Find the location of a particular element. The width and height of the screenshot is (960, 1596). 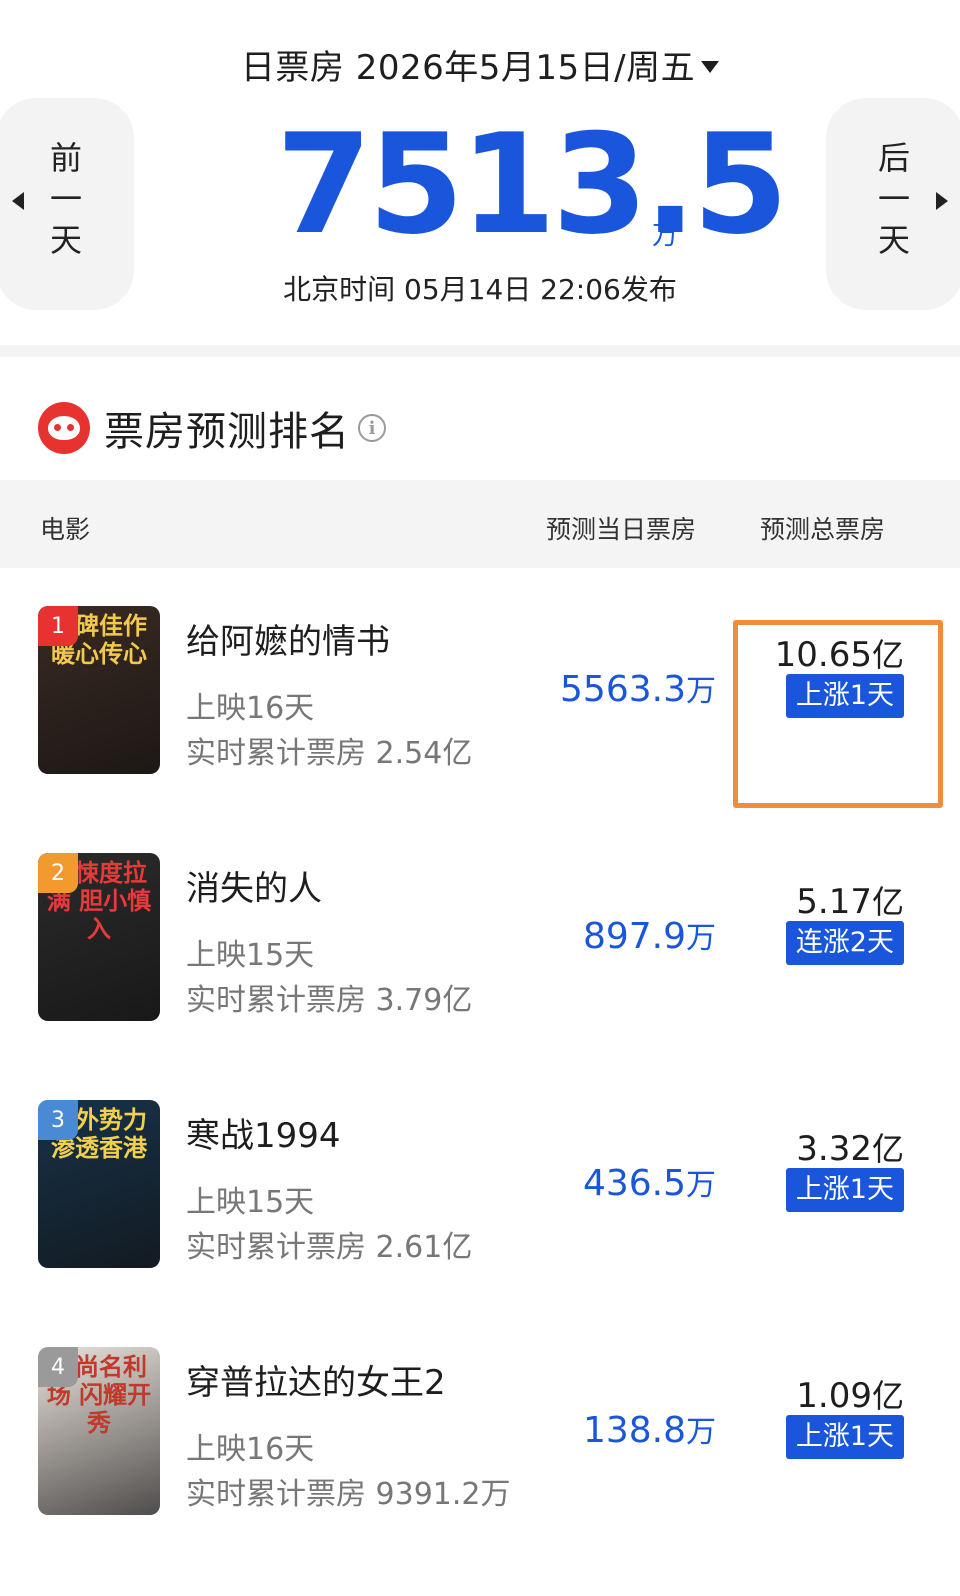

movie-poster: 时尚名利场 闪耀开秀 4 is located at coordinates (99, 1431).